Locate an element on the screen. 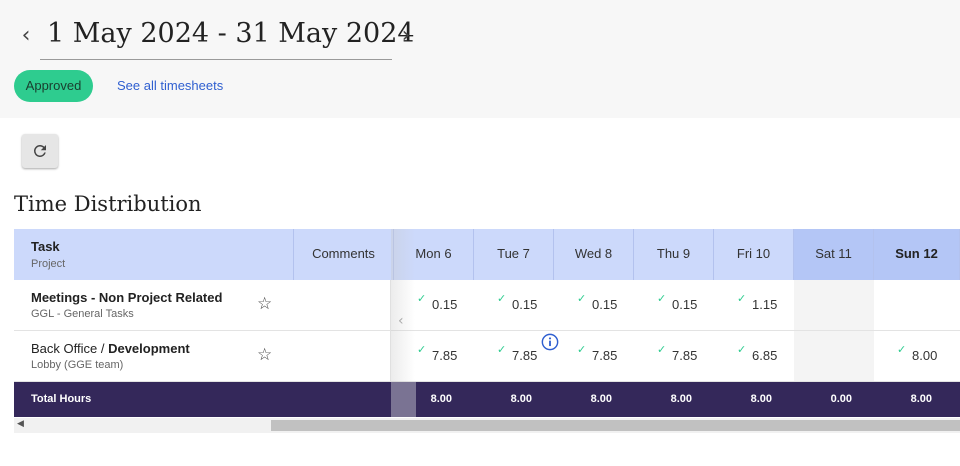 Image resolution: width=960 pixels, height=466 pixels. task-column-header: Task Project is located at coordinates (154, 254).